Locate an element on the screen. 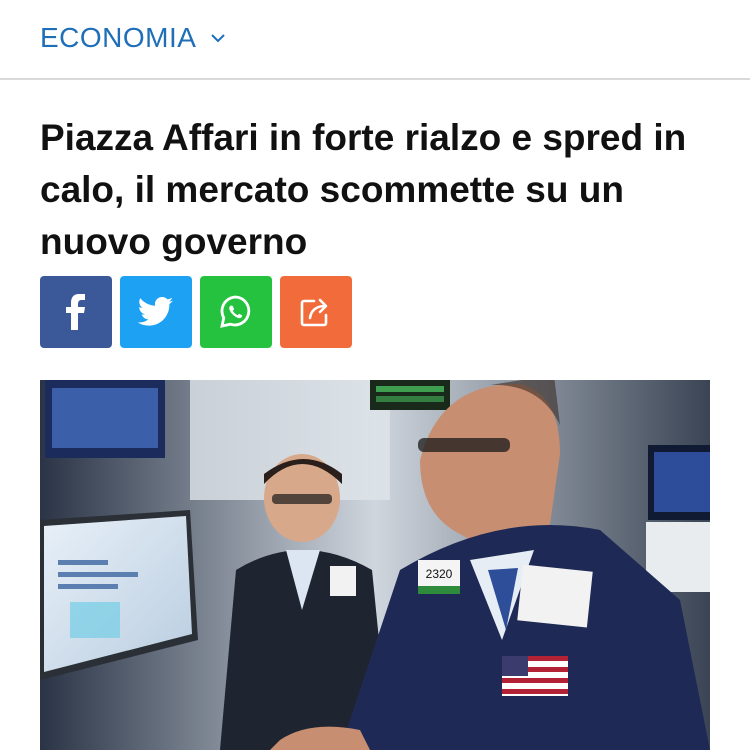 The height and width of the screenshot is (750, 750). chevron-down-icon is located at coordinates (218, 38).